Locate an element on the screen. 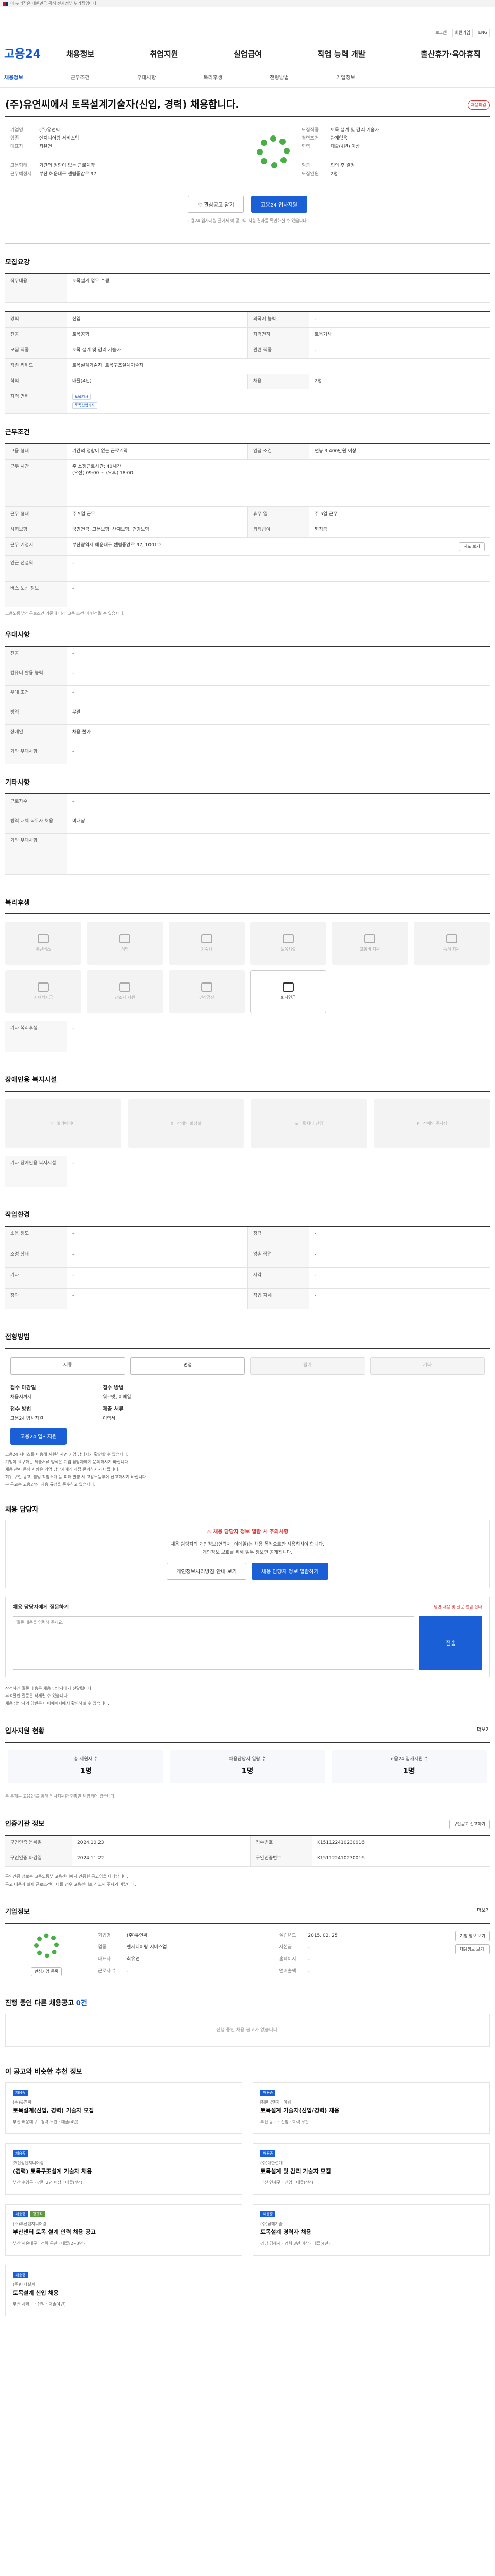  recommend-title: 토목설계(신입, 경력) 기술자 모집 is located at coordinates (54, 2110).